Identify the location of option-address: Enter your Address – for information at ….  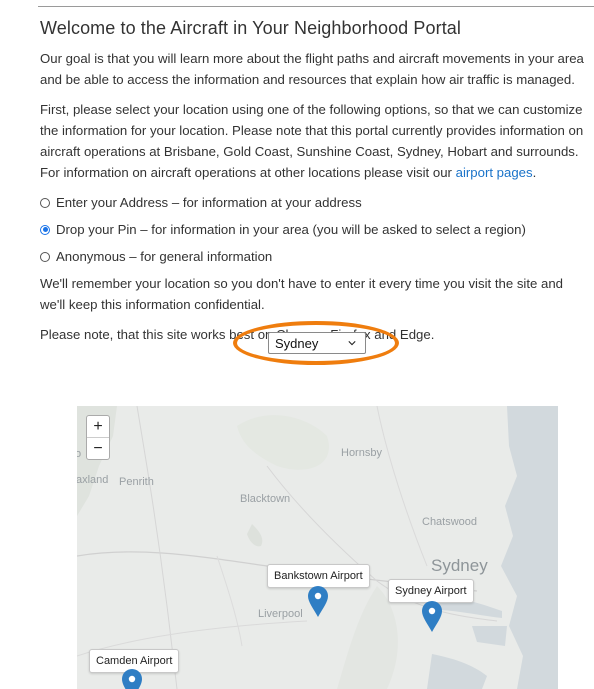
(314, 202).